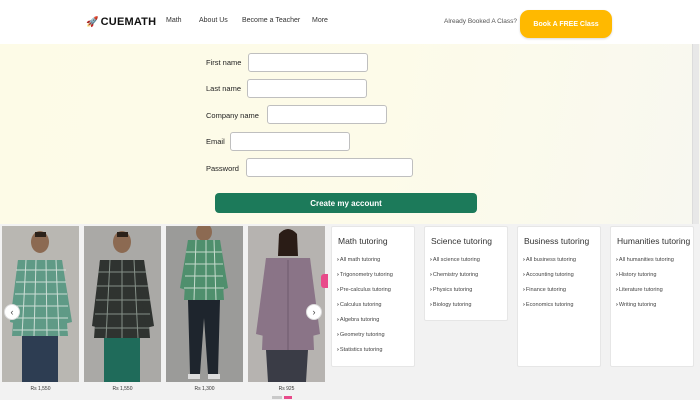 The width and height of the screenshot is (700, 400). Describe the element at coordinates (549, 309) in the screenshot. I see `tutoring-link: ›Economics tutoring` at that location.